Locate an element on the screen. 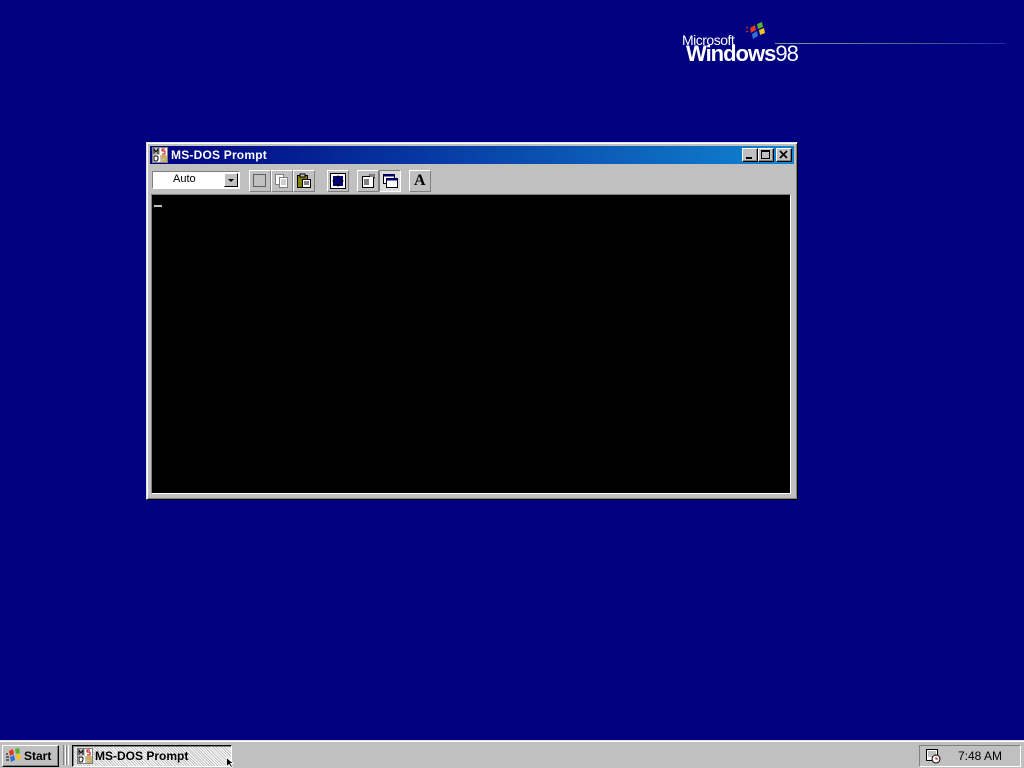 The width and height of the screenshot is (1024, 768). mark-button is located at coordinates (260, 181).